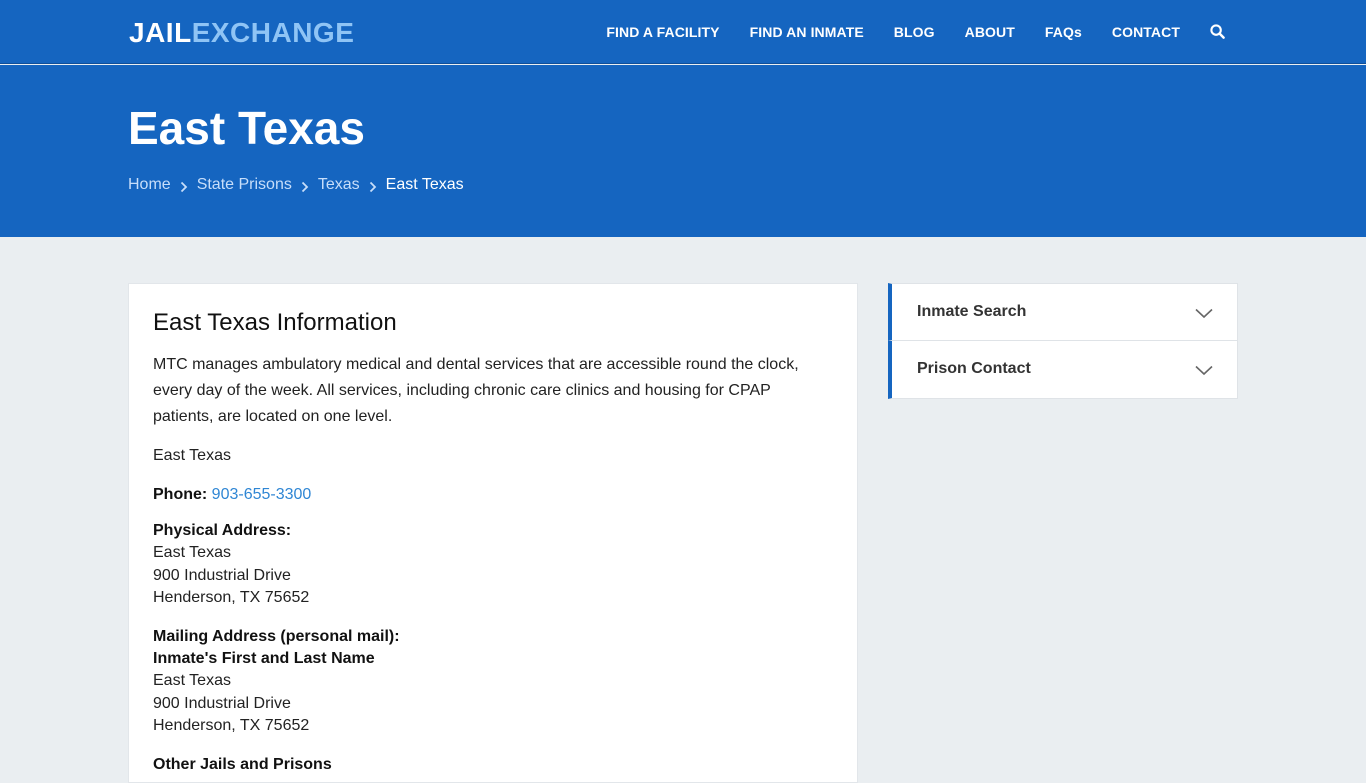 This screenshot has width=1366, height=783. I want to click on phone-label: Phone:, so click(180, 494).